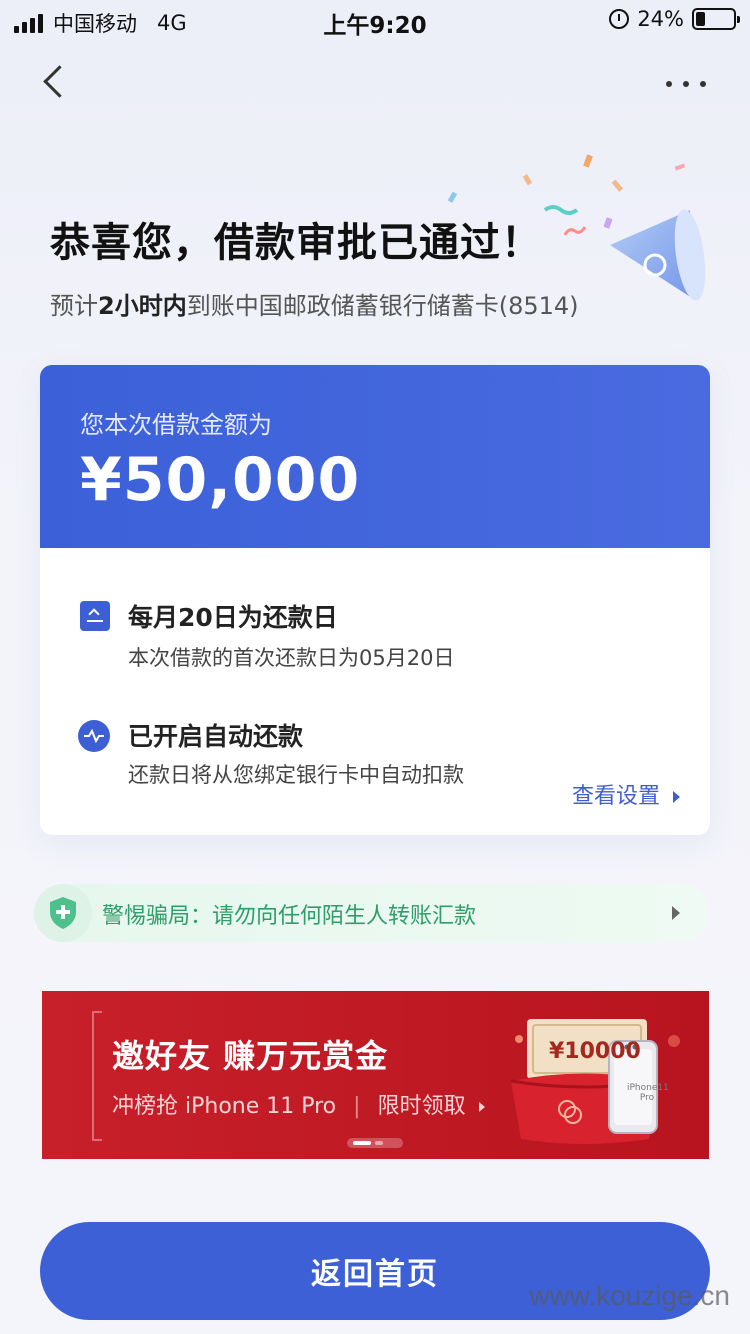 The height and width of the screenshot is (1334, 750). I want to click on view-settings-link: 查看设置, so click(626, 794).